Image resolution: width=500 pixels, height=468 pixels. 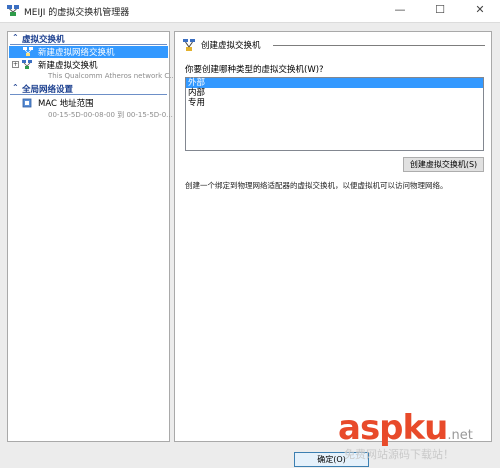 I want to click on new-switch-icon, so click(x=28, y=51).